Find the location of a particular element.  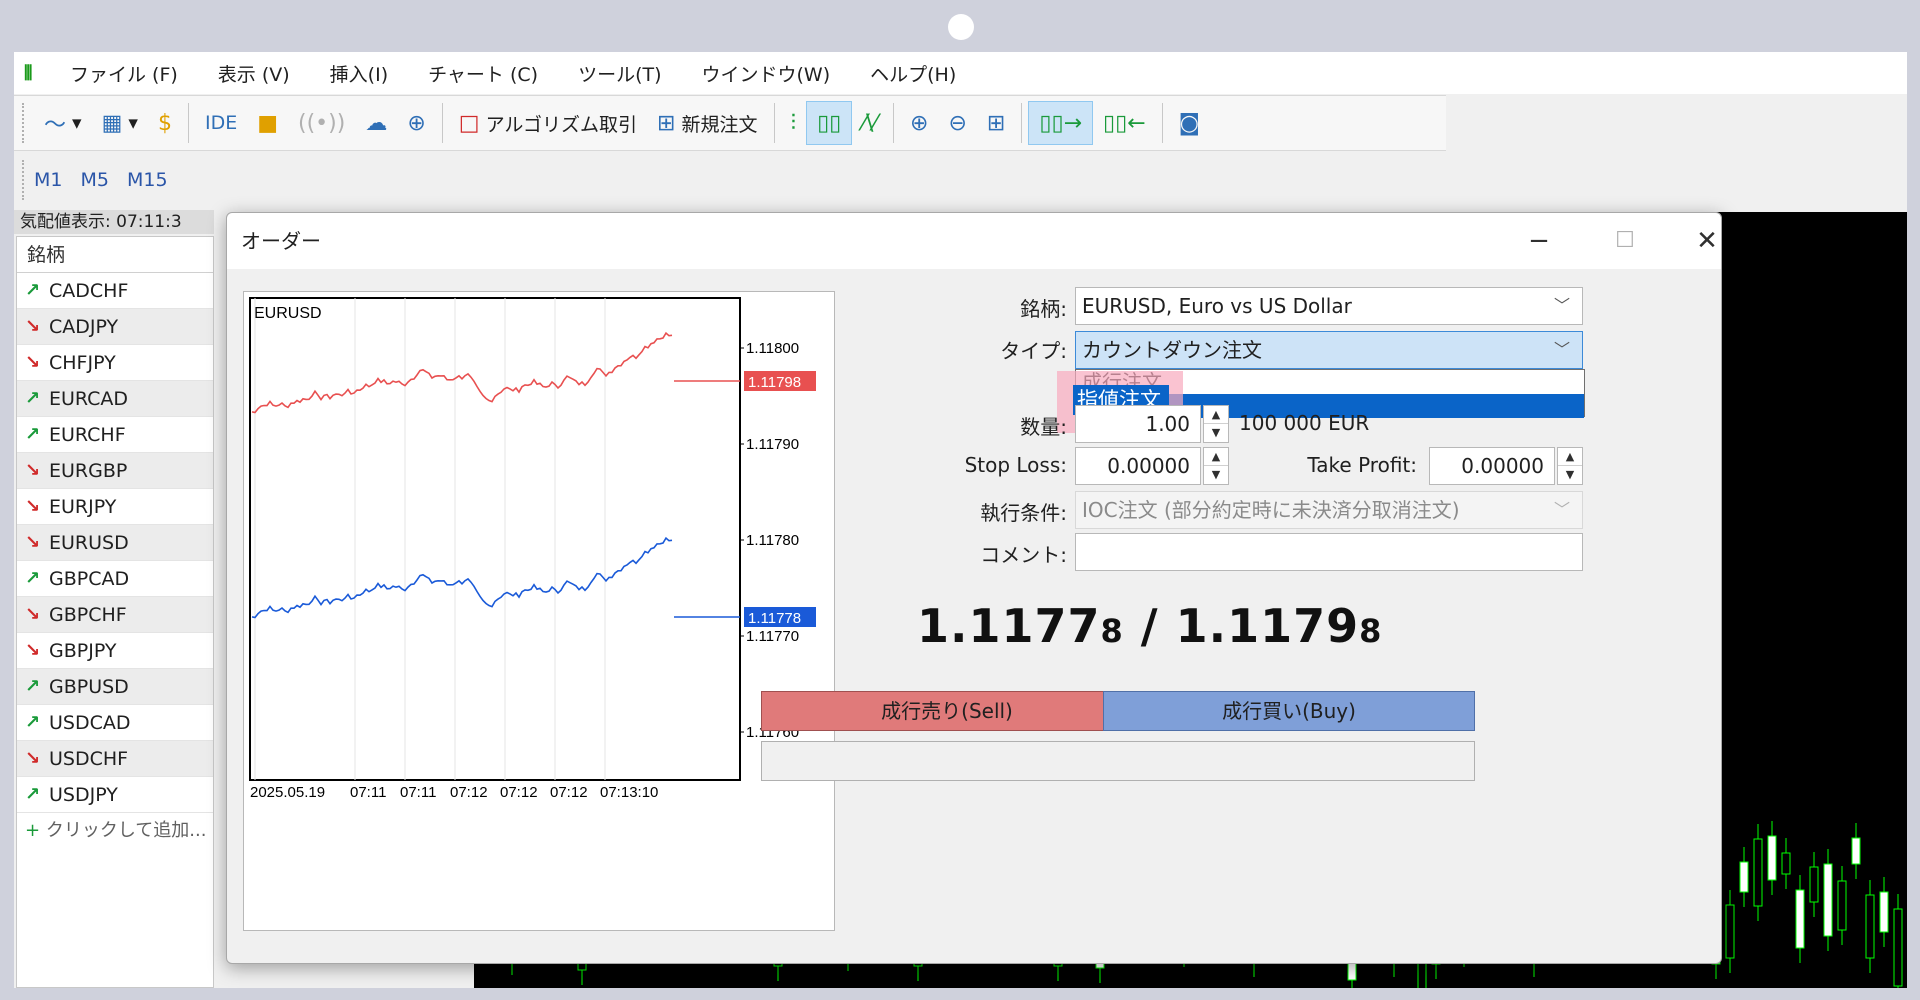

autoscroll-icon: ▯▯→ is located at coordinates (1061, 123).